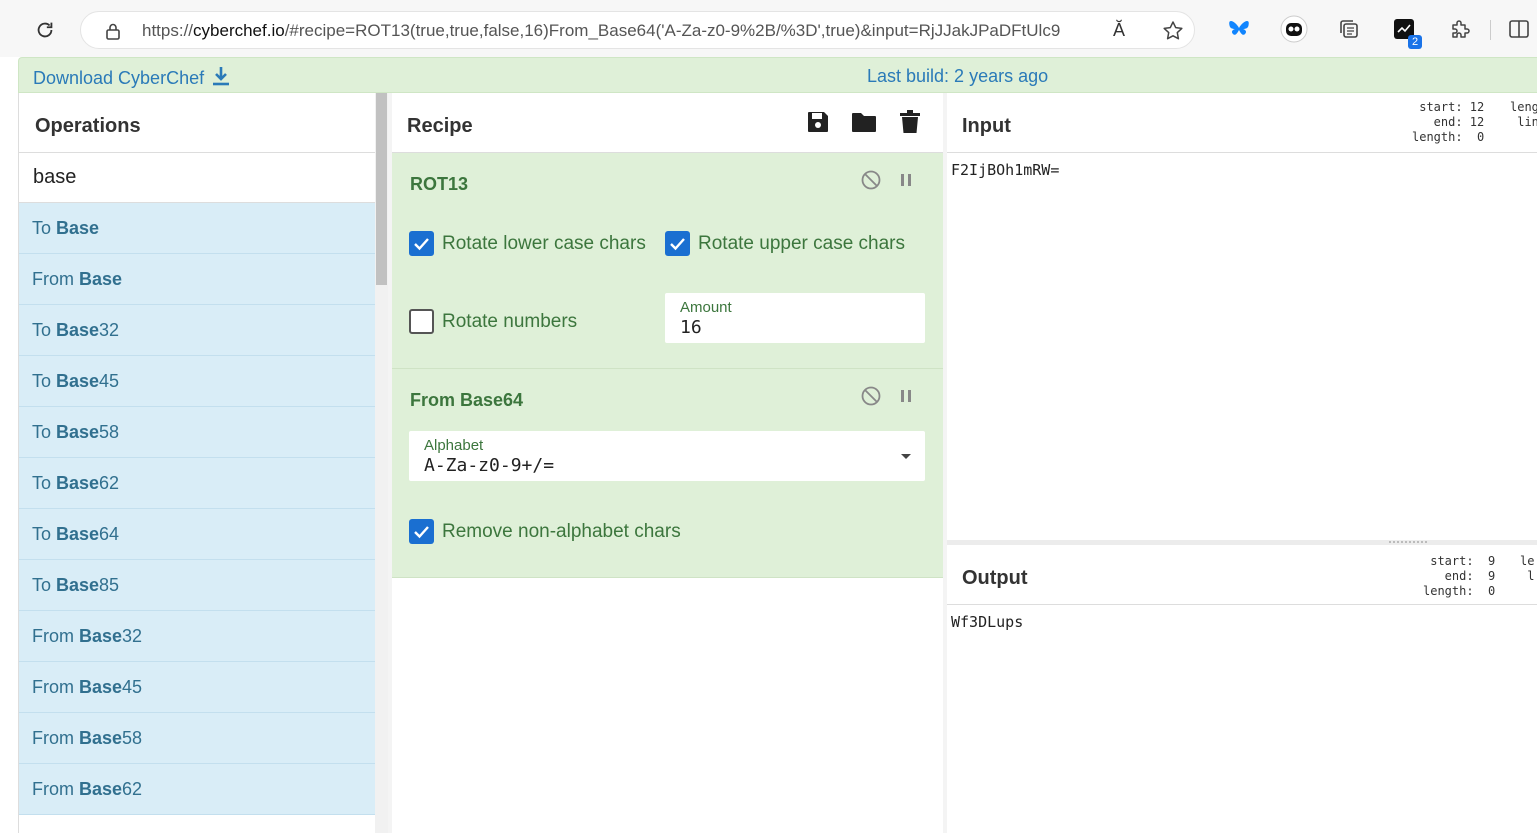 The image size is (1537, 833). What do you see at coordinates (1173, 31) in the screenshot?
I see `favorite-star-icon` at bounding box center [1173, 31].